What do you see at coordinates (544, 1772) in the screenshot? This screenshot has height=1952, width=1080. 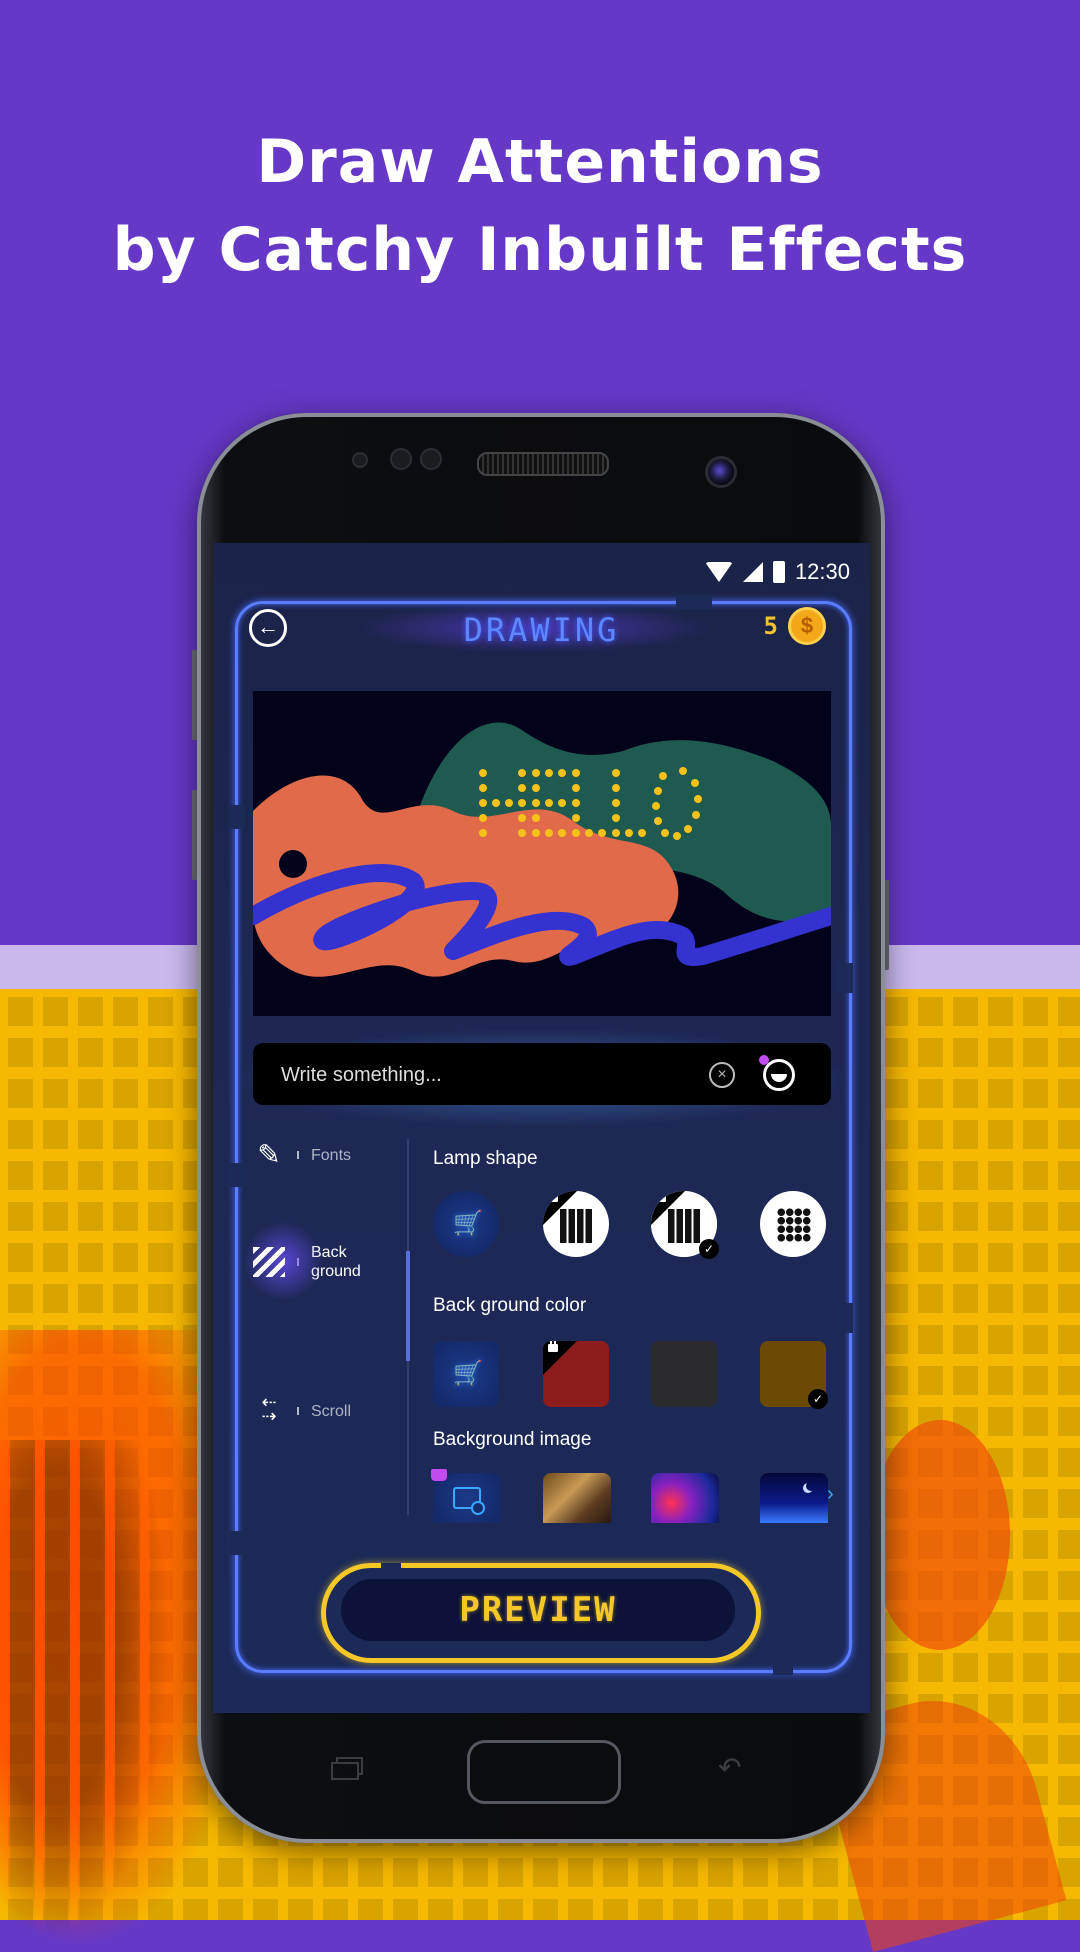 I see `home-button` at bounding box center [544, 1772].